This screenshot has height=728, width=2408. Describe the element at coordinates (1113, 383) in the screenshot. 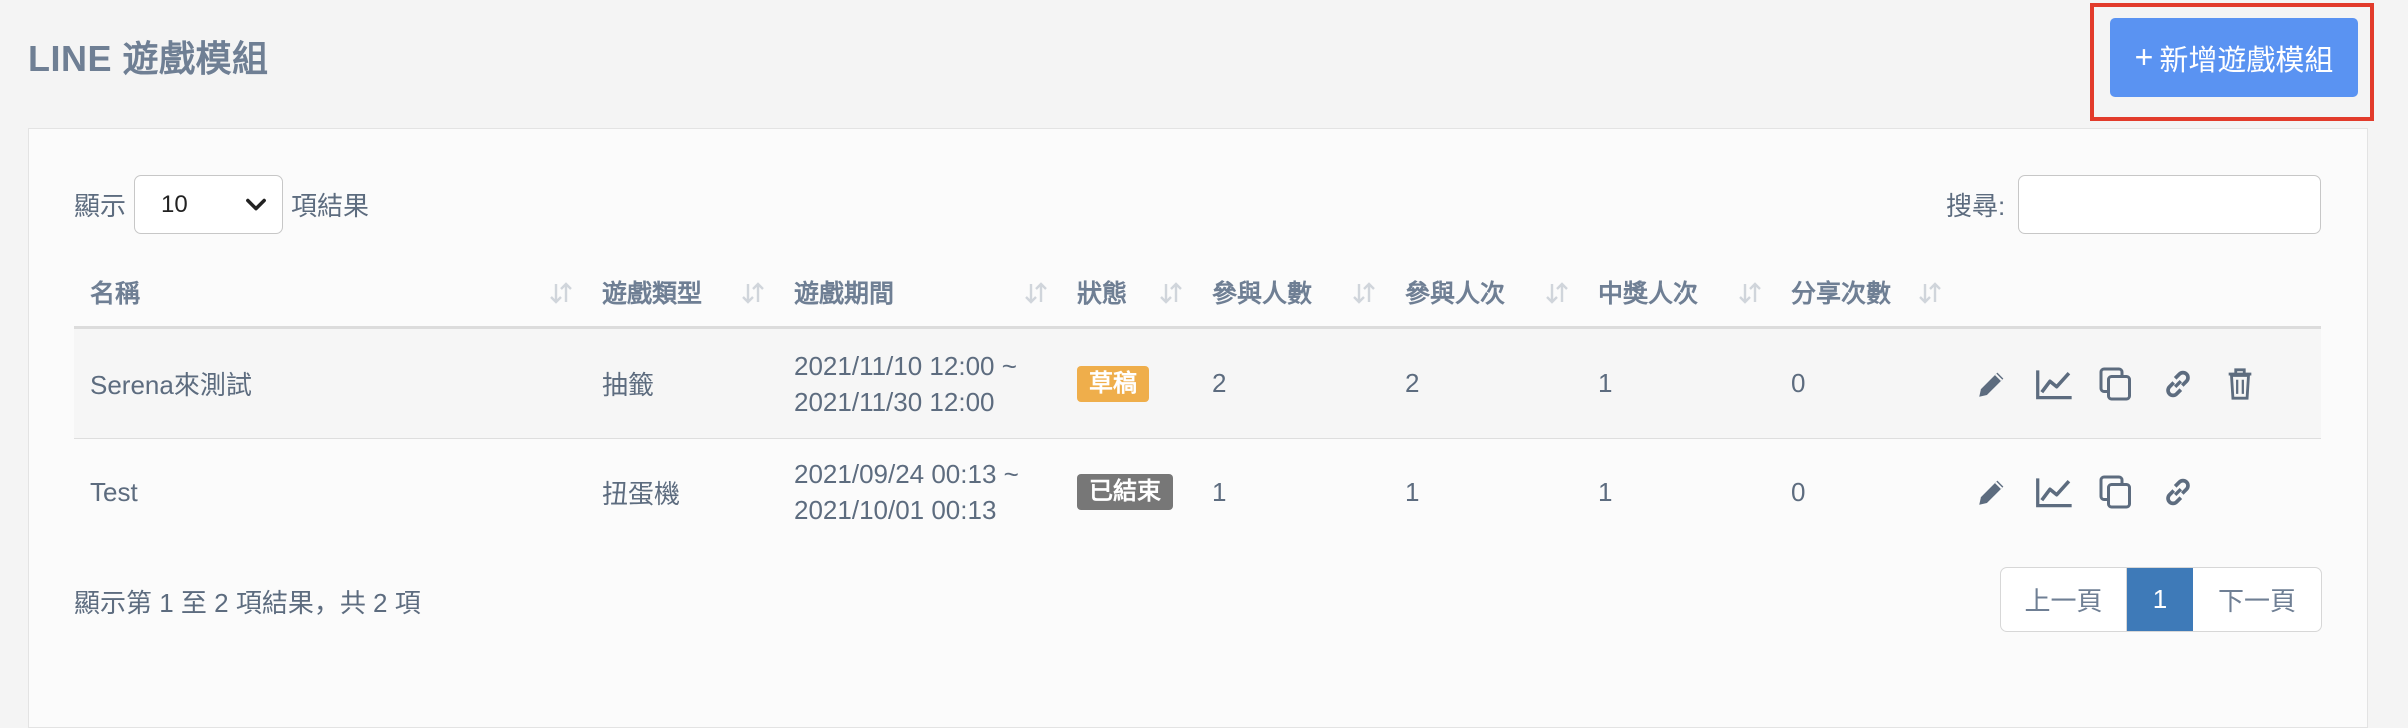

I see `status-badge: 草稿` at that location.